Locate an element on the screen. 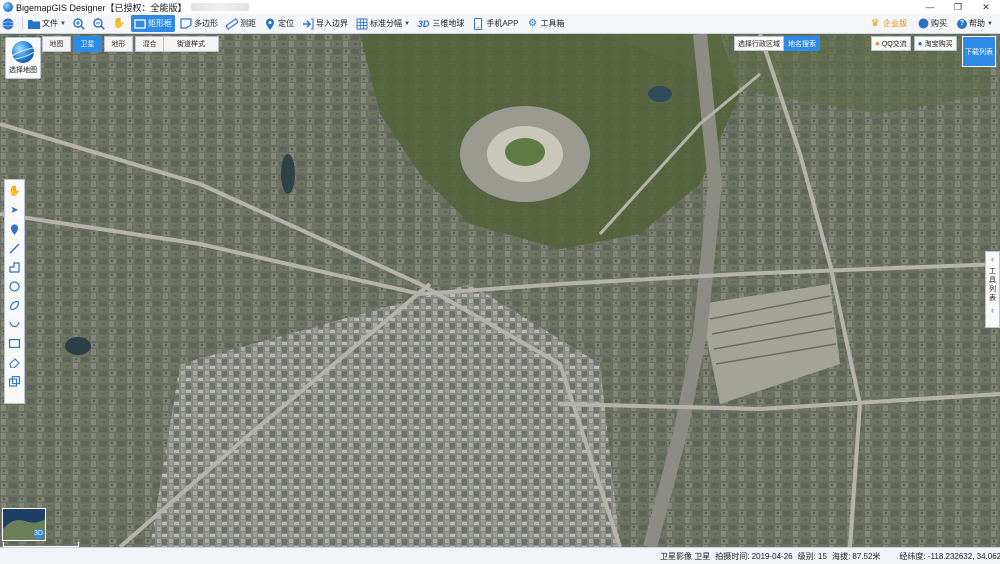  rectangle-select-button: 矩形框 is located at coordinates (152, 23).